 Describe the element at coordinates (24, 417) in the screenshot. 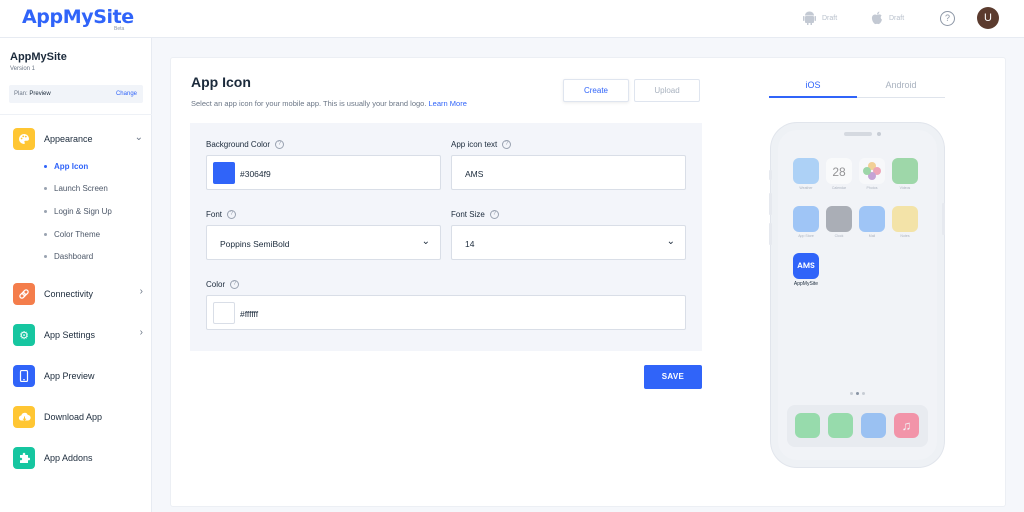

I see `cloud-download-icon` at that location.